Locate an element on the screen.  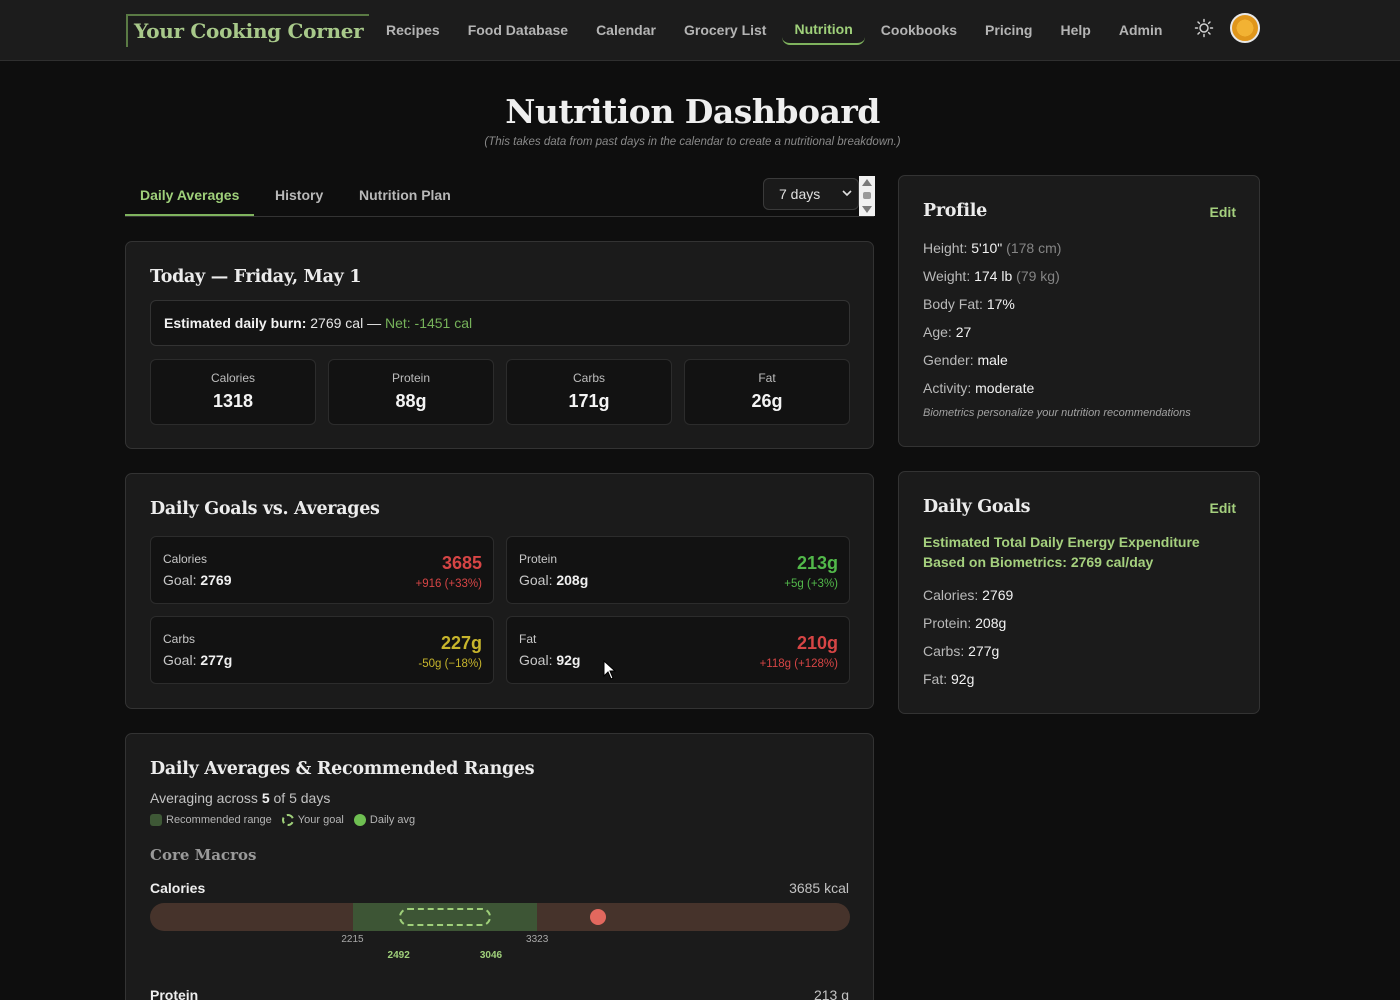
edit-goals-button: Edit is located at coordinates (1223, 508).